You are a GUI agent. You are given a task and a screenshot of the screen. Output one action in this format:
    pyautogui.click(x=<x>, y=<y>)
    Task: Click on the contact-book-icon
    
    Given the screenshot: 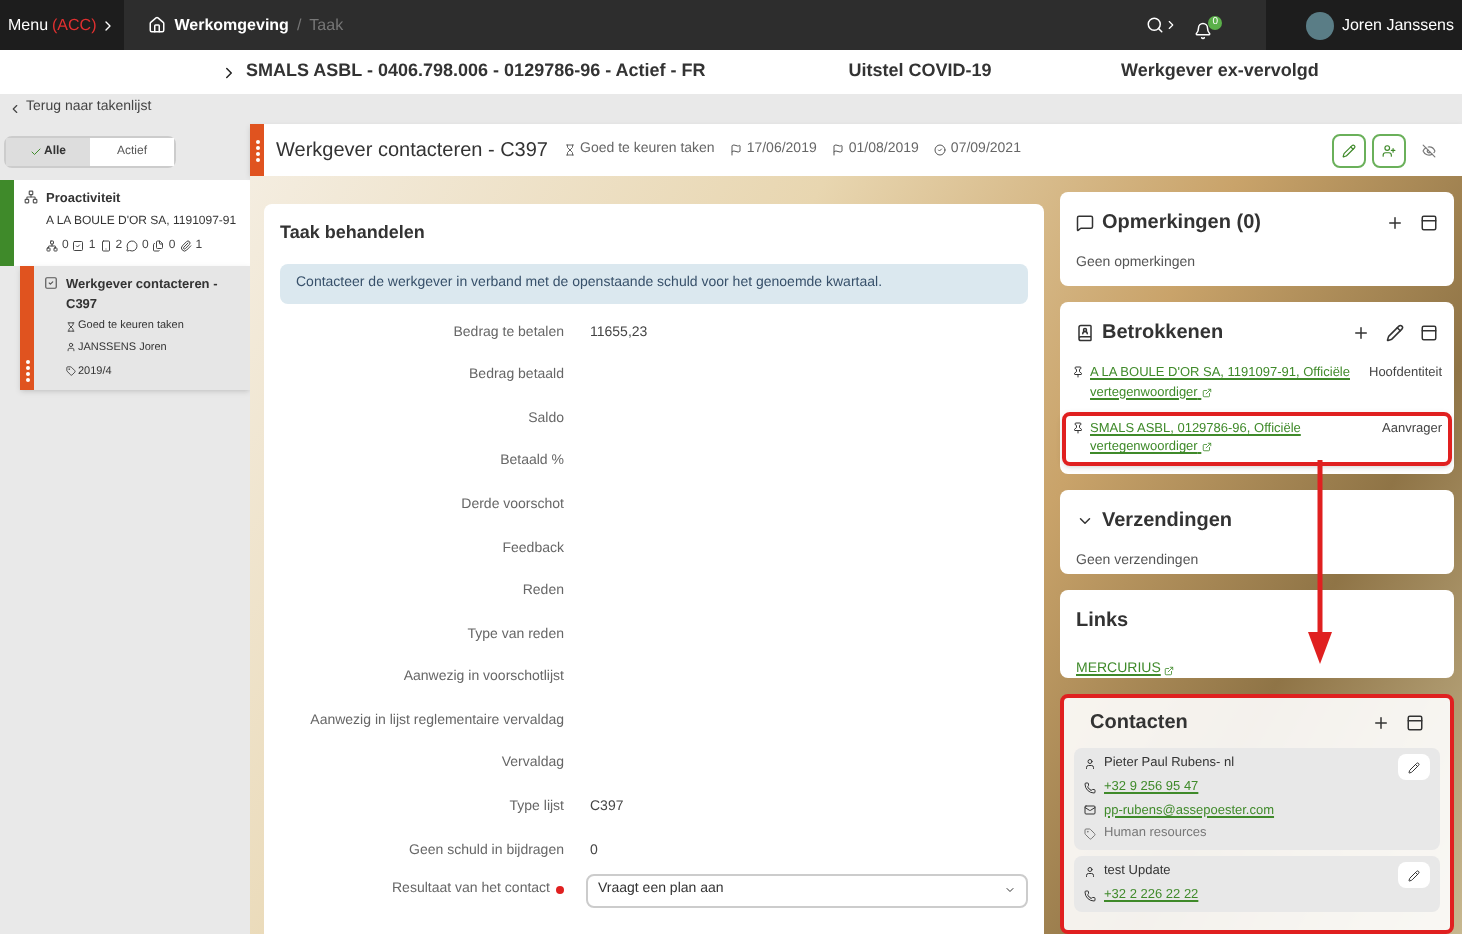 What is the action you would take?
    pyautogui.click(x=1085, y=333)
    